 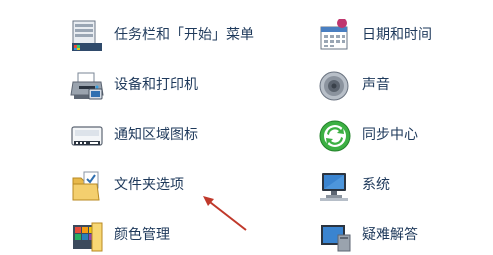 What do you see at coordinates (184, 35) in the screenshot?
I see `item-label: 任务栏和「开始」菜单` at bounding box center [184, 35].